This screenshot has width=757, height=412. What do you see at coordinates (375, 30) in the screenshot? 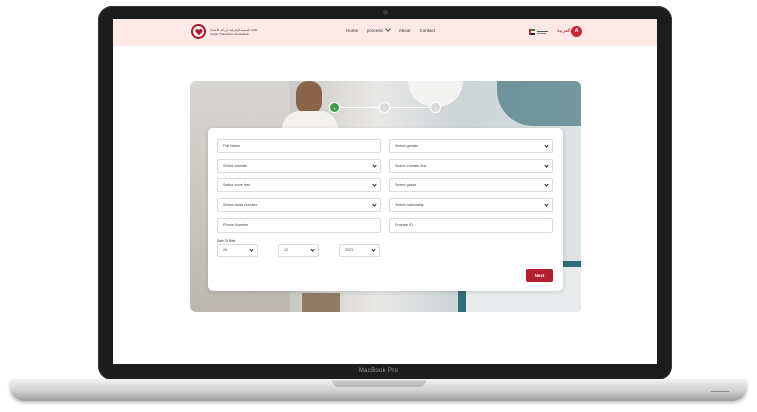
I see `nav-item-process-label: process` at bounding box center [375, 30].